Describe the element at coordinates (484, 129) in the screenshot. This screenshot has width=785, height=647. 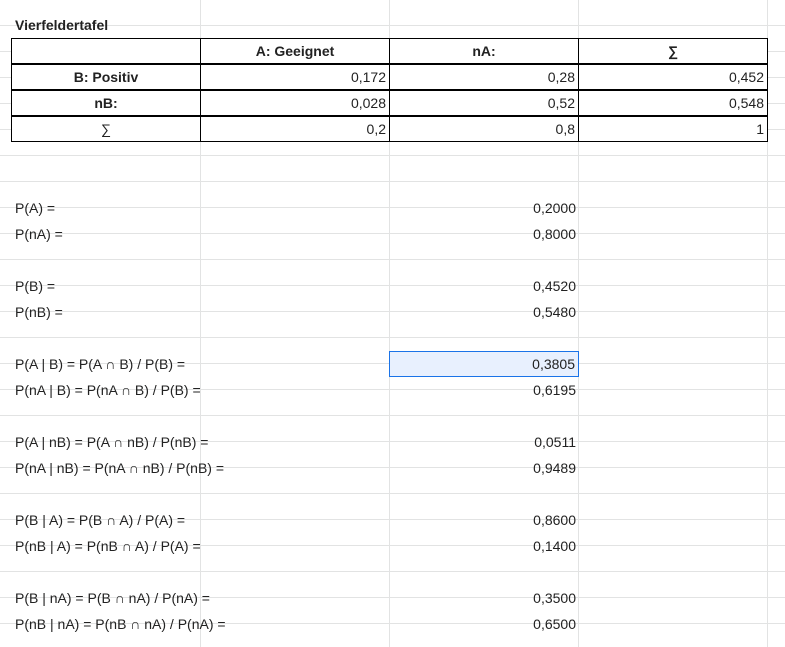
I see `table-cell-na-sum: 0,8` at that location.